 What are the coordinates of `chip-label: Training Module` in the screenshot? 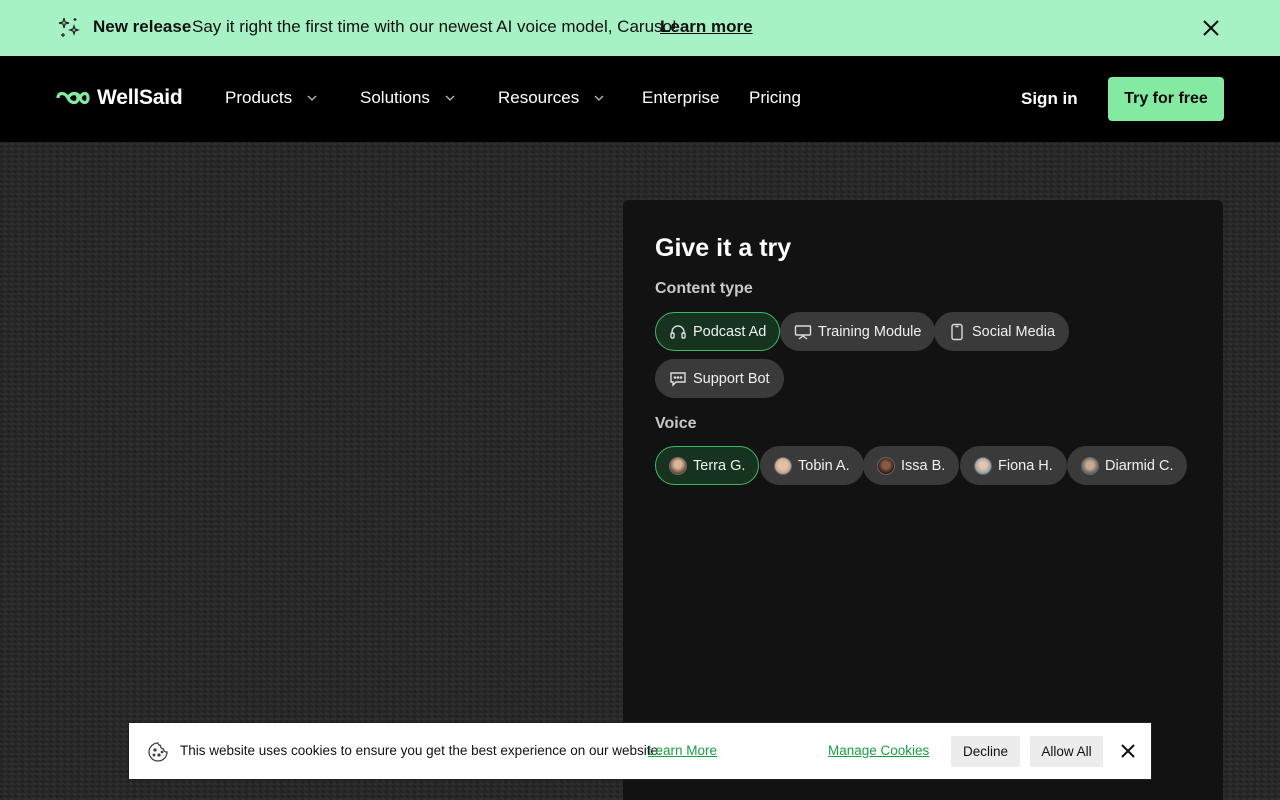 It's located at (870, 331).